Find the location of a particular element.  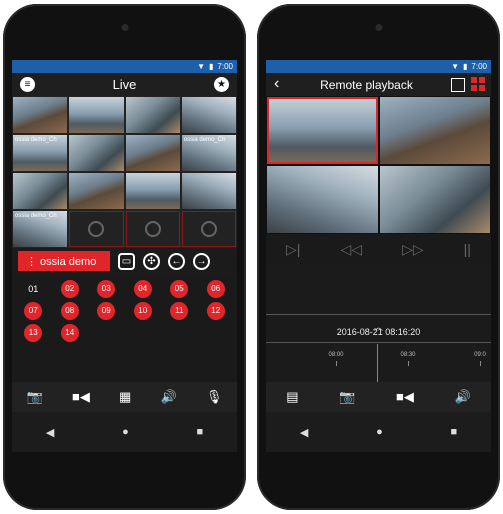

playback-timestamp: 2016-08-21 08:16:20 is located at coordinates (378, 332).